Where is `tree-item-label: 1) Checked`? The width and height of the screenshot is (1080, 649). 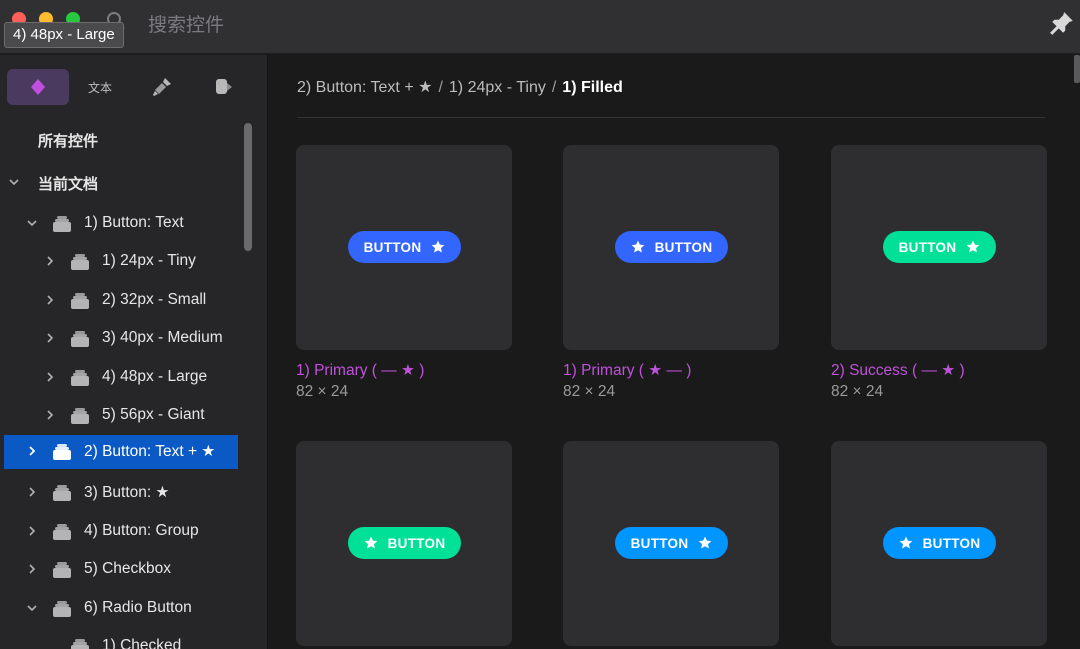 tree-item-label: 1) Checked is located at coordinates (142, 643).